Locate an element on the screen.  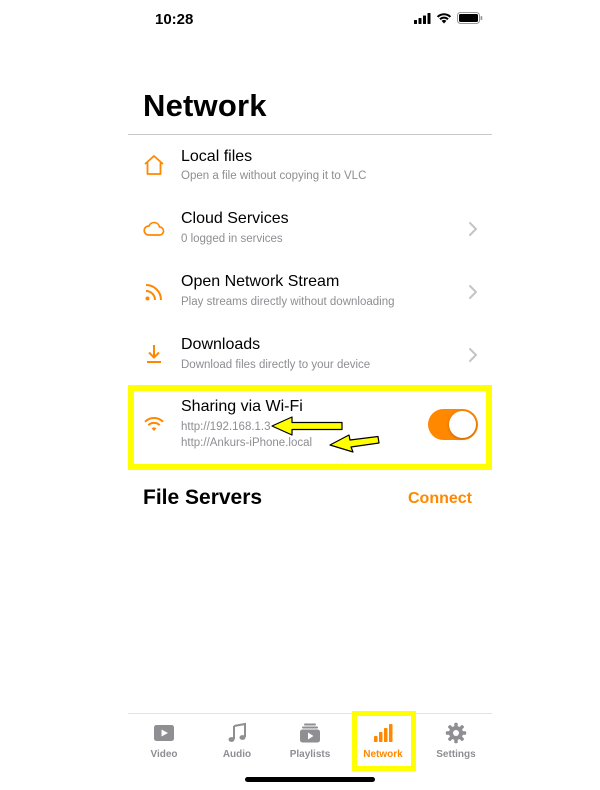
tab-audio: Audio is located at coordinates (237, 742).